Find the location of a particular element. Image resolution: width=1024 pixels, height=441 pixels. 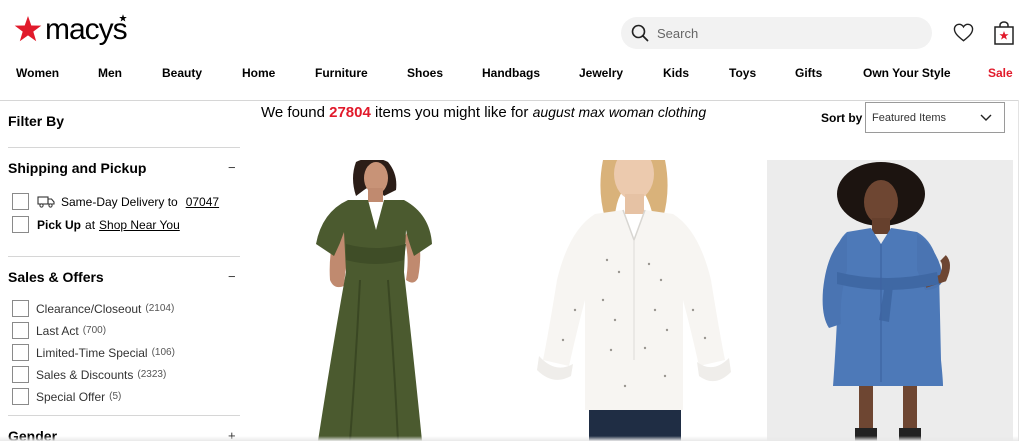

nav-women: Women is located at coordinates (37, 73).